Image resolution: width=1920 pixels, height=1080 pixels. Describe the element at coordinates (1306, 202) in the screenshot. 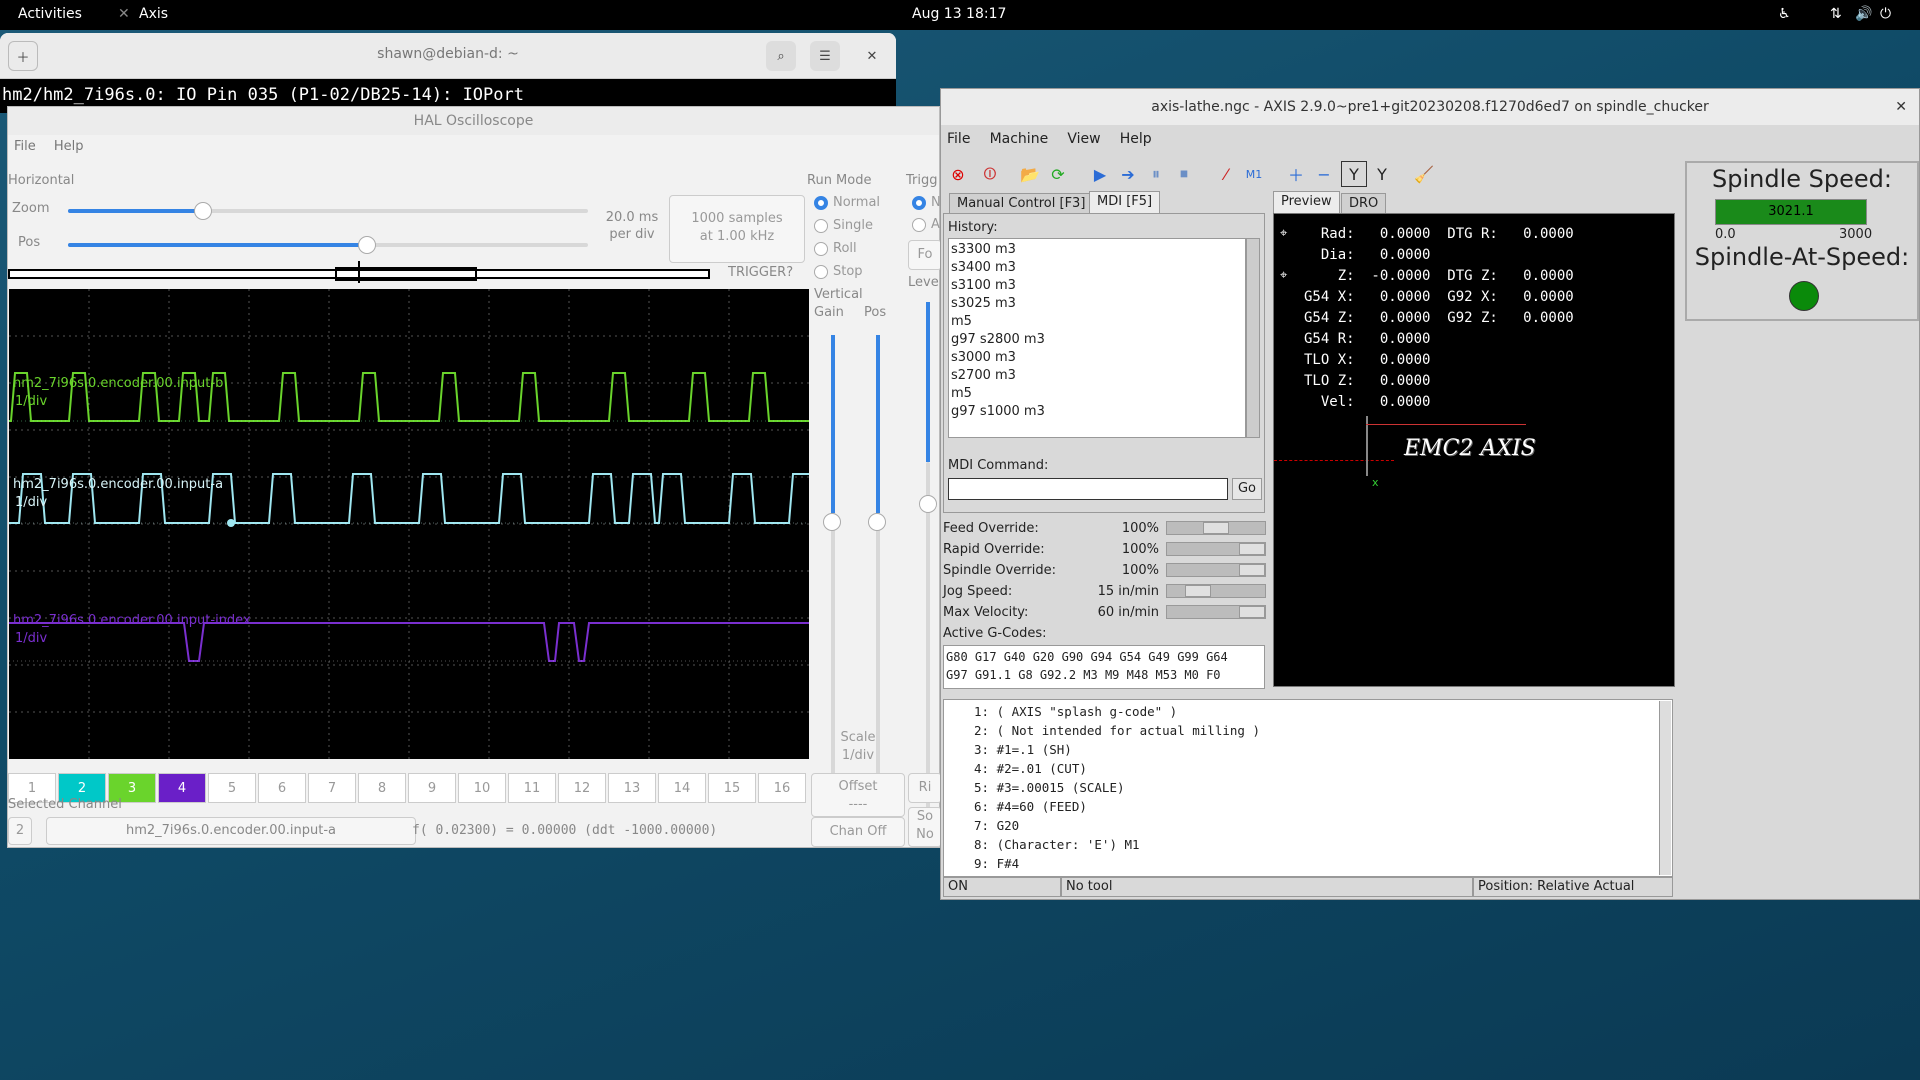

I see `tab-preview: Preview` at that location.